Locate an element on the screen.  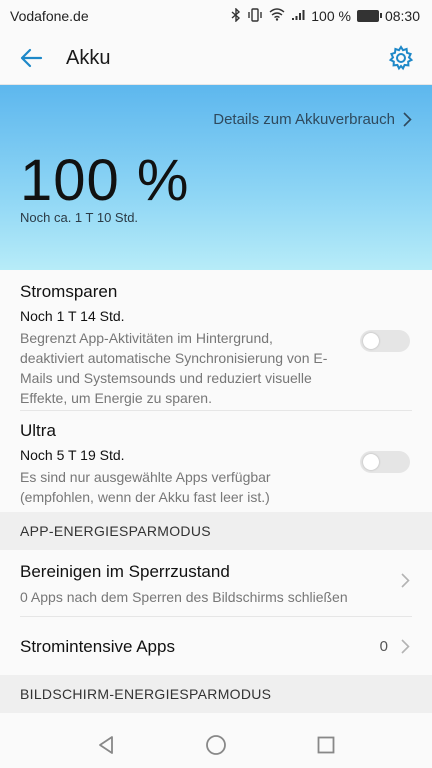
home-nav-icon is located at coordinates (216, 745).